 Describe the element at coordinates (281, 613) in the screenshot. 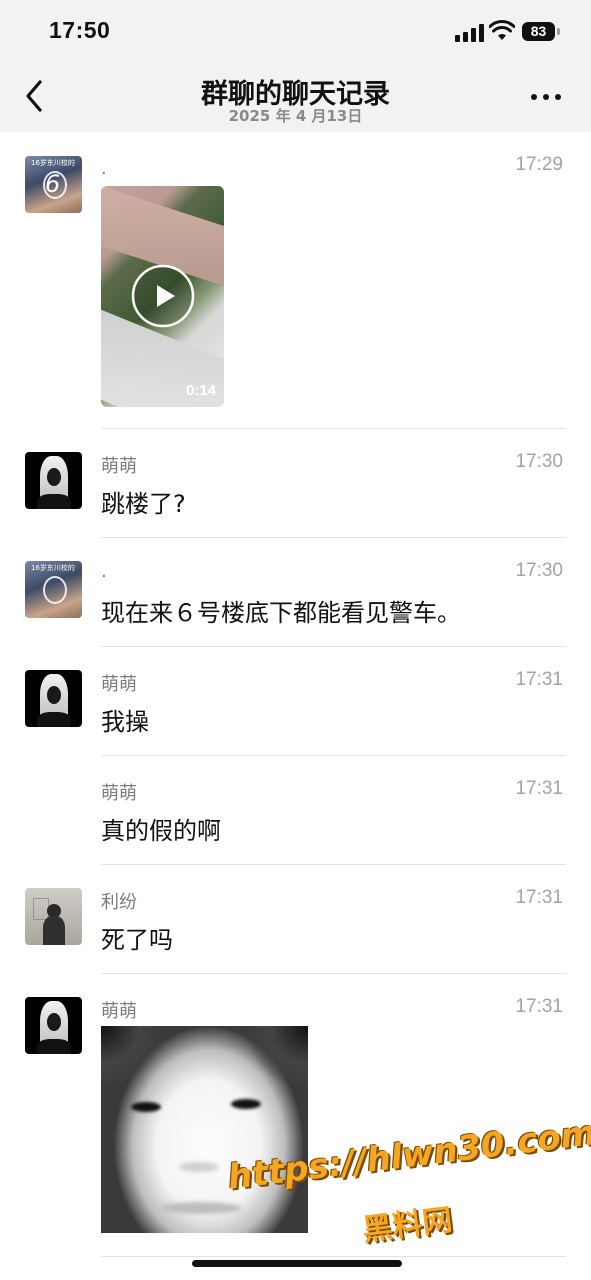

I see `message-text: 现在来６号楼底下都能看见警车。` at that location.